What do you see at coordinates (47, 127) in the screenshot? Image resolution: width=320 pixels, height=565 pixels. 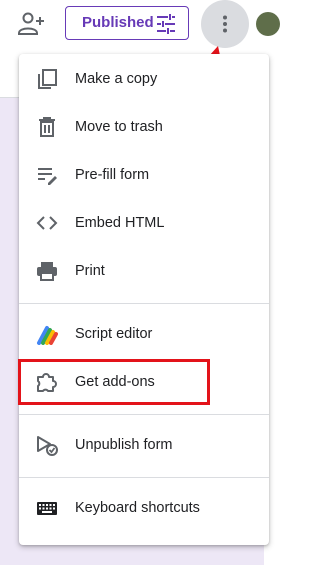 I see `trash-icon` at bounding box center [47, 127].